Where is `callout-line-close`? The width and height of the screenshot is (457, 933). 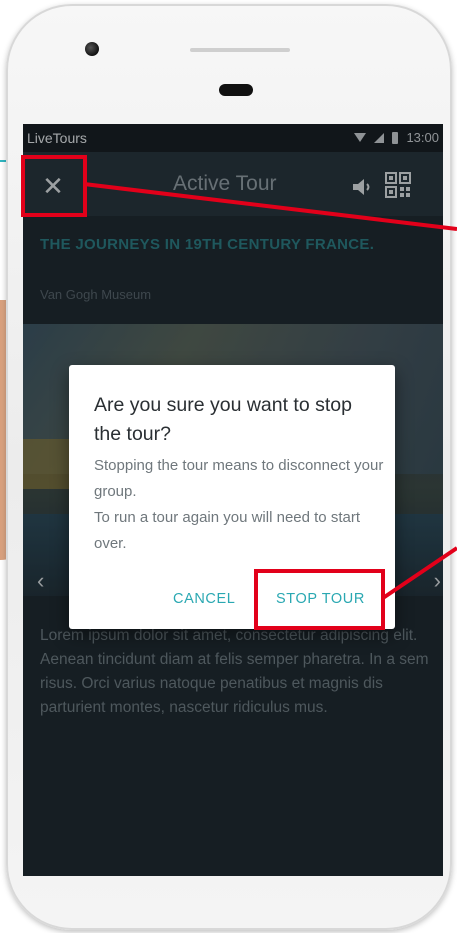 callout-line-close is located at coordinates (270, 206).